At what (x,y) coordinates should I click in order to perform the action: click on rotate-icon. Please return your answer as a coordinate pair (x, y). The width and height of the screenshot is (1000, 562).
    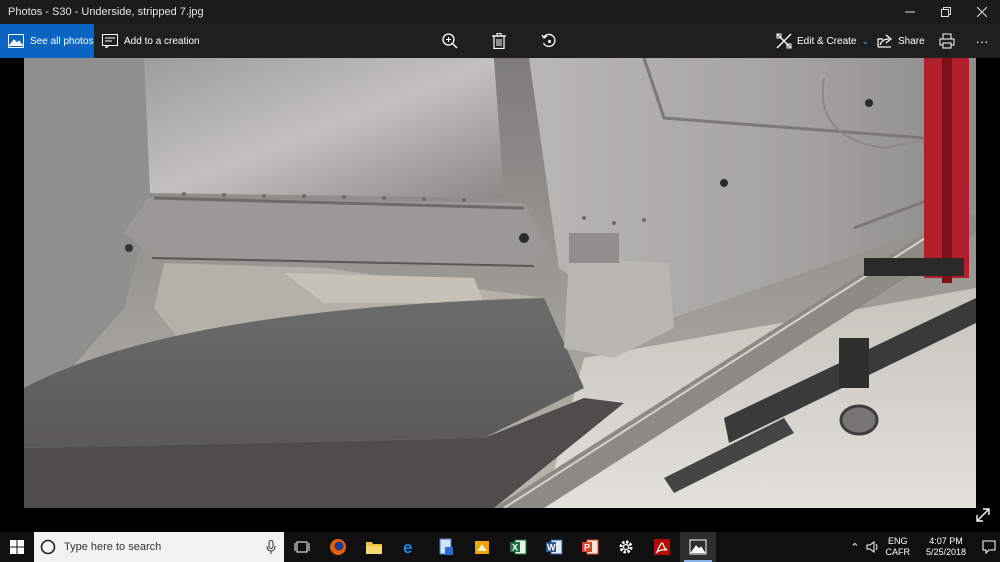
    Looking at the image, I should click on (548, 40).